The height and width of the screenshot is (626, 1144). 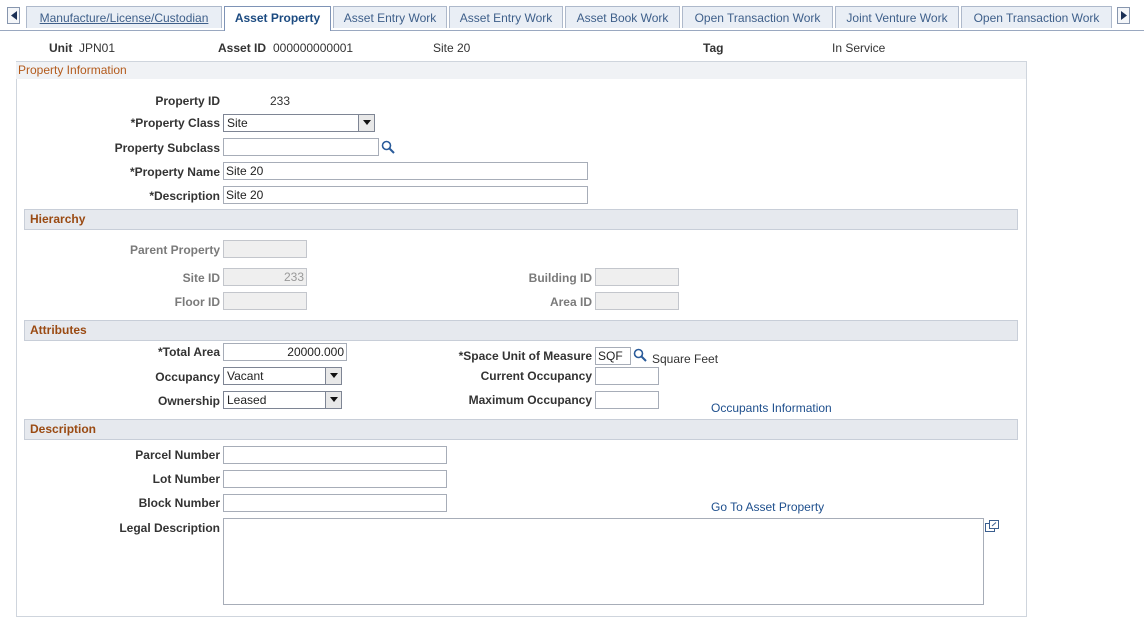 I want to click on expand-textarea-icon, so click(x=992, y=526).